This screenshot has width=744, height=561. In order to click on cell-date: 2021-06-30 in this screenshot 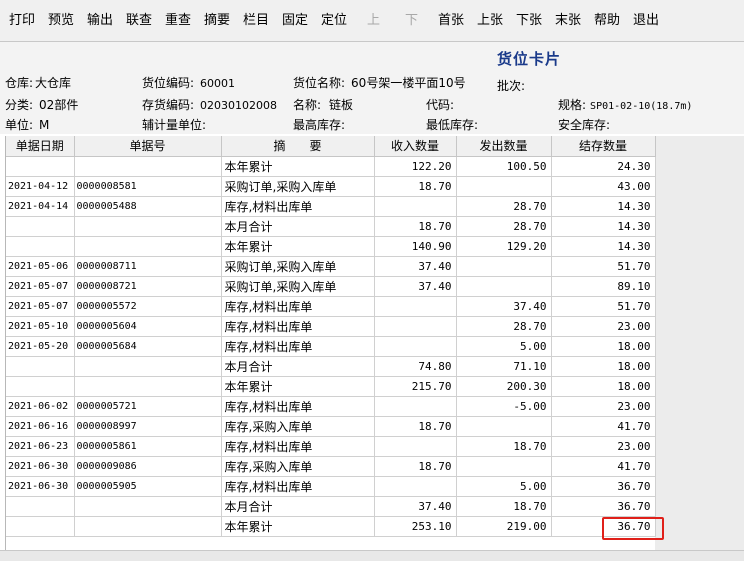, I will do `click(40, 486)`.